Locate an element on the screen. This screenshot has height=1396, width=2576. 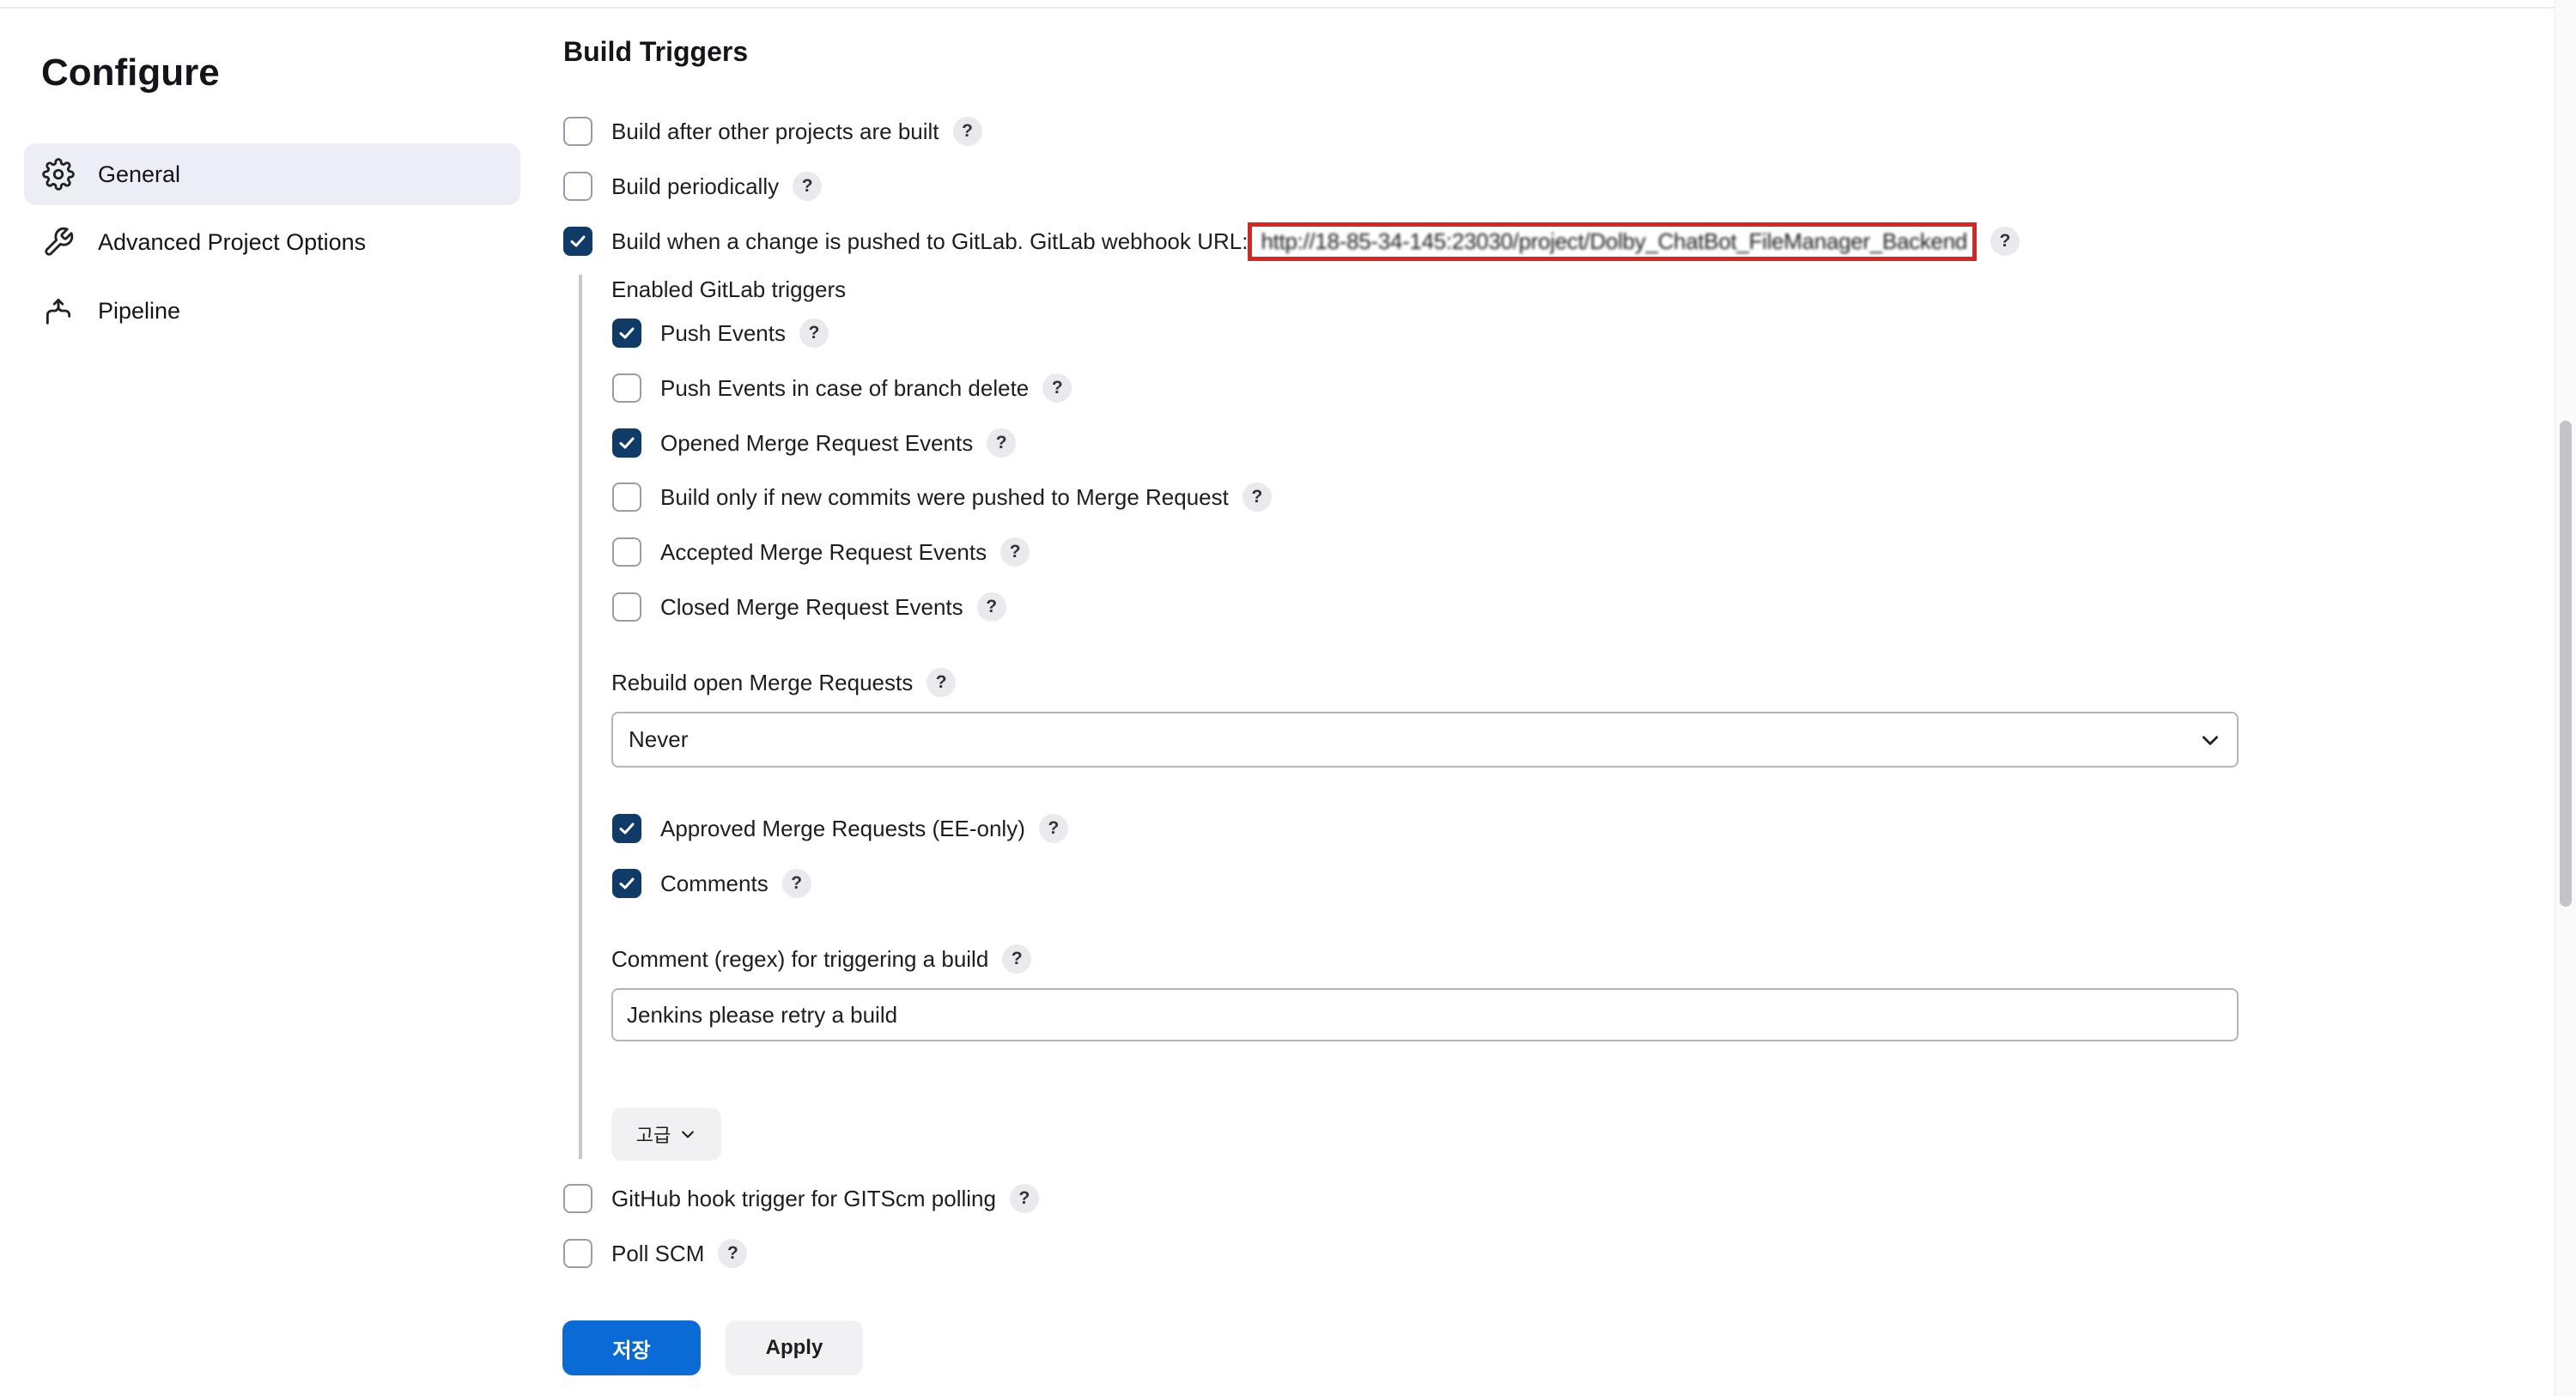
advanced-toggle-button: 고급 is located at coordinates (666, 1134).